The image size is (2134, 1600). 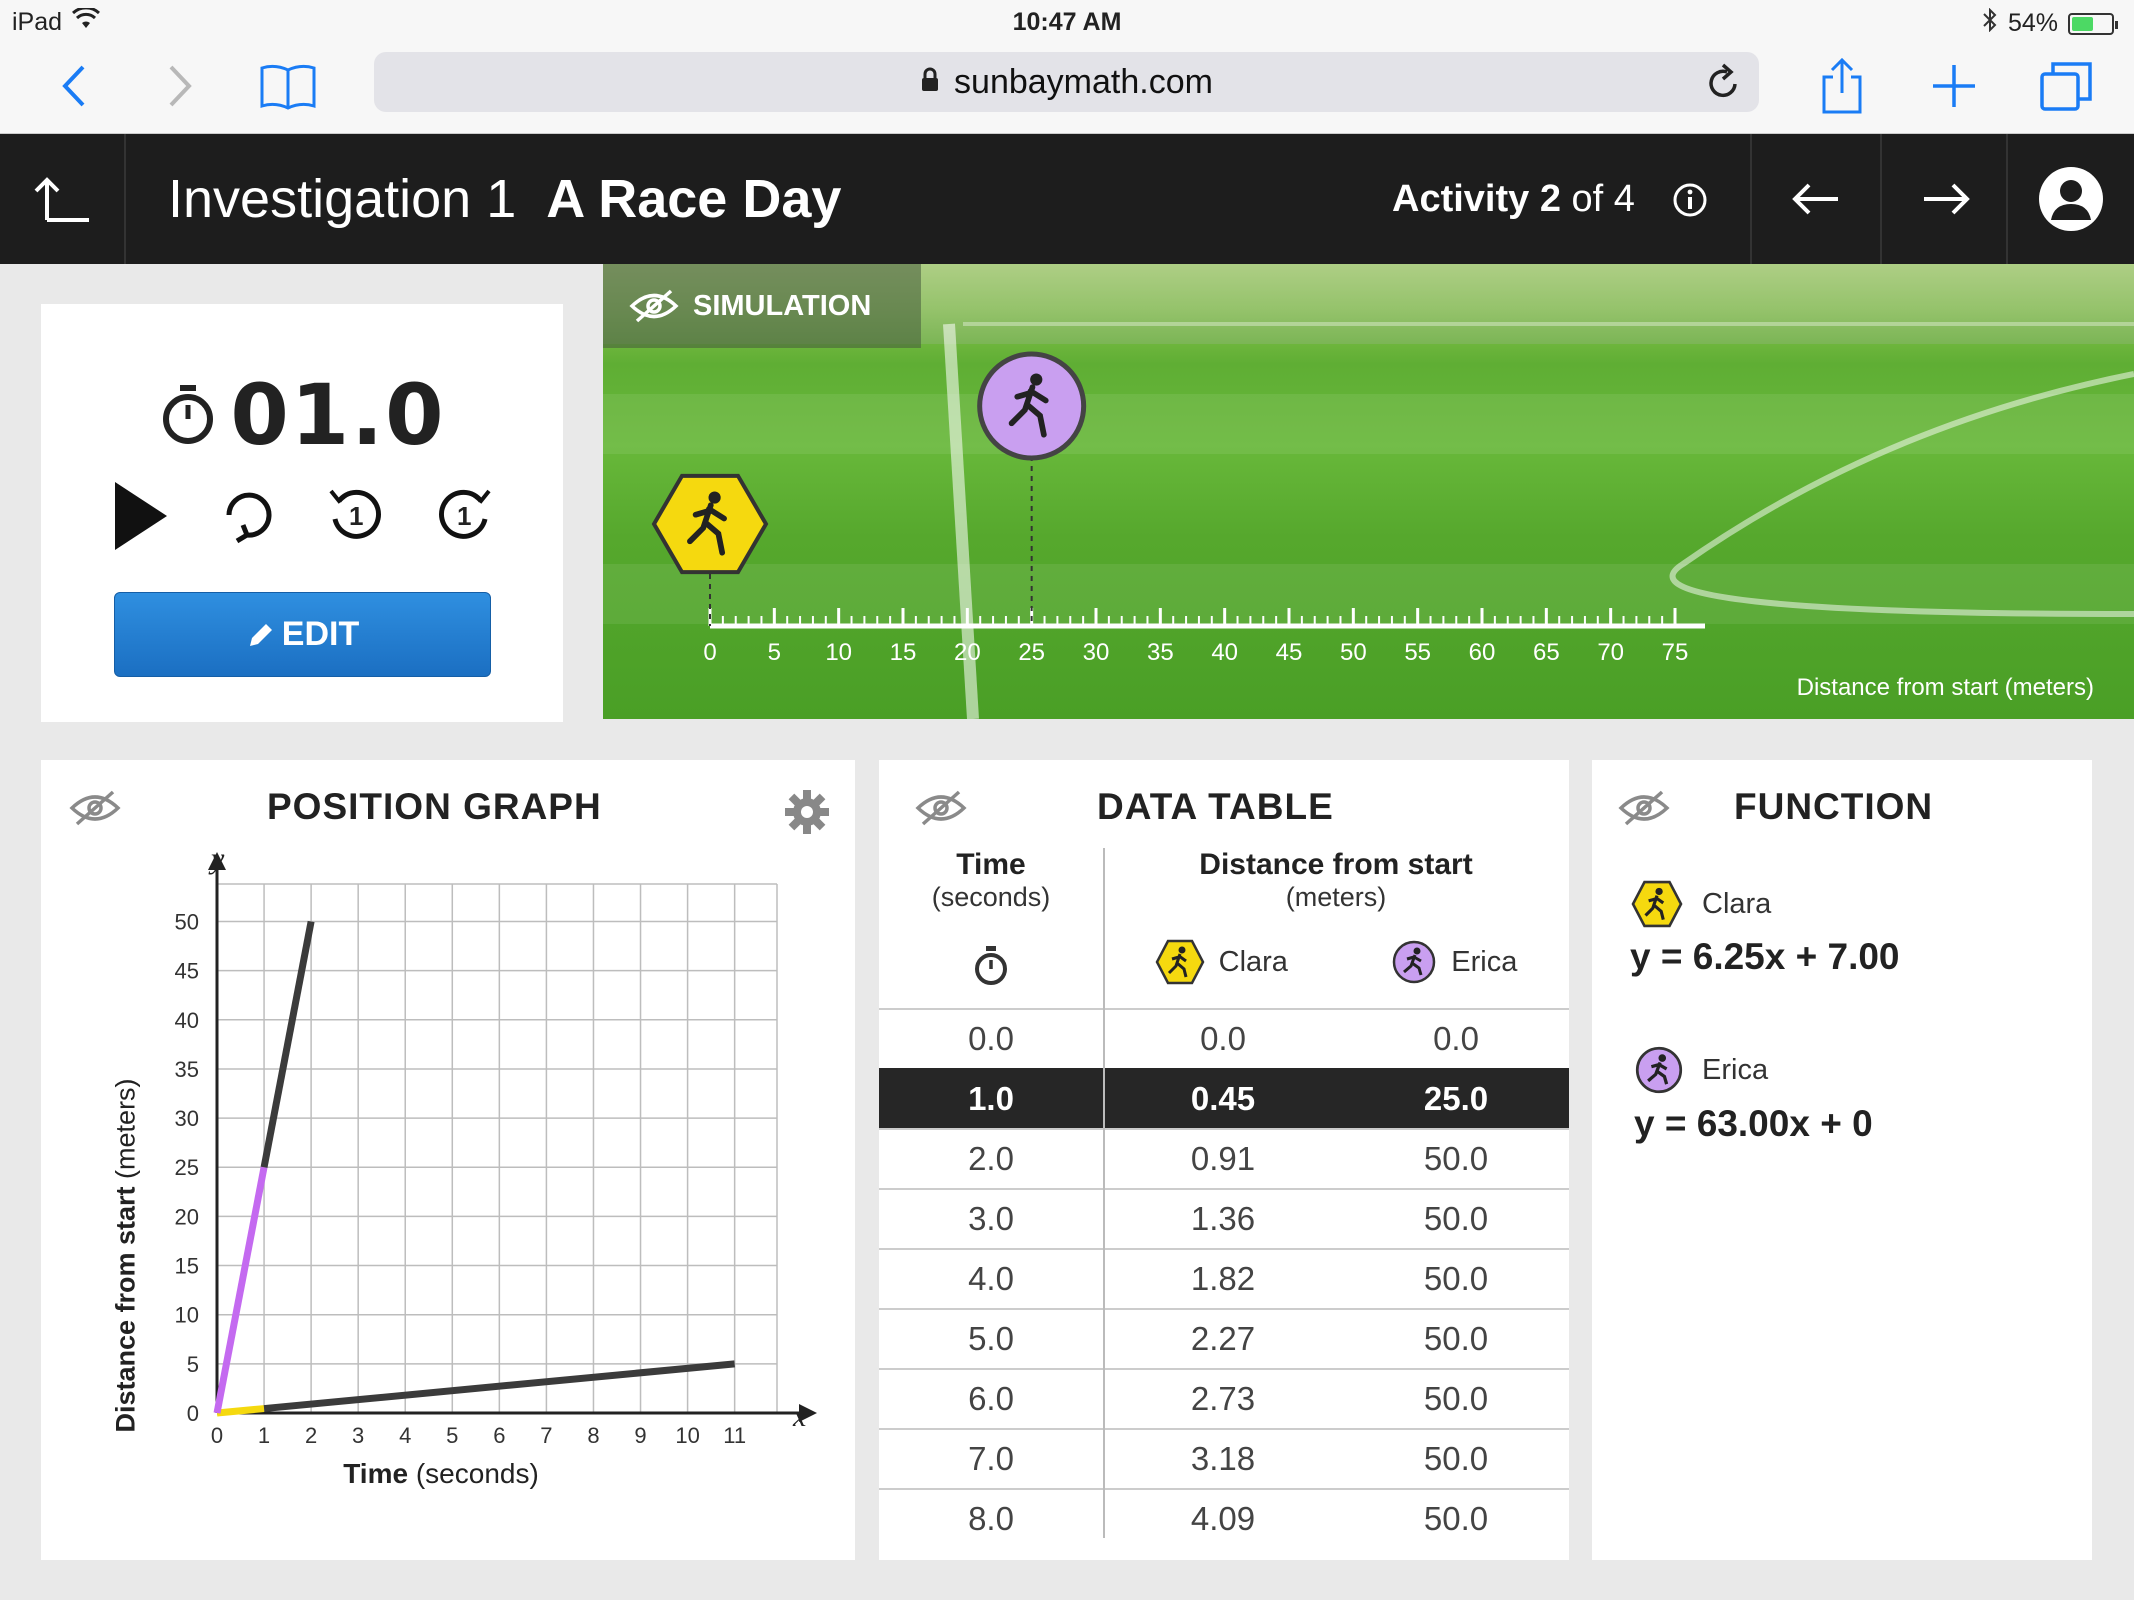 I want to click on track-tick-label: 70, so click(x=1610, y=652).